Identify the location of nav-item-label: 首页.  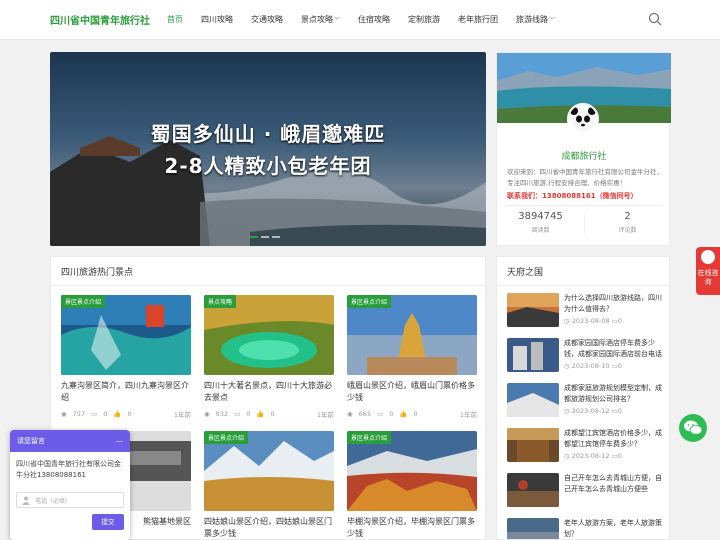
(175, 19).